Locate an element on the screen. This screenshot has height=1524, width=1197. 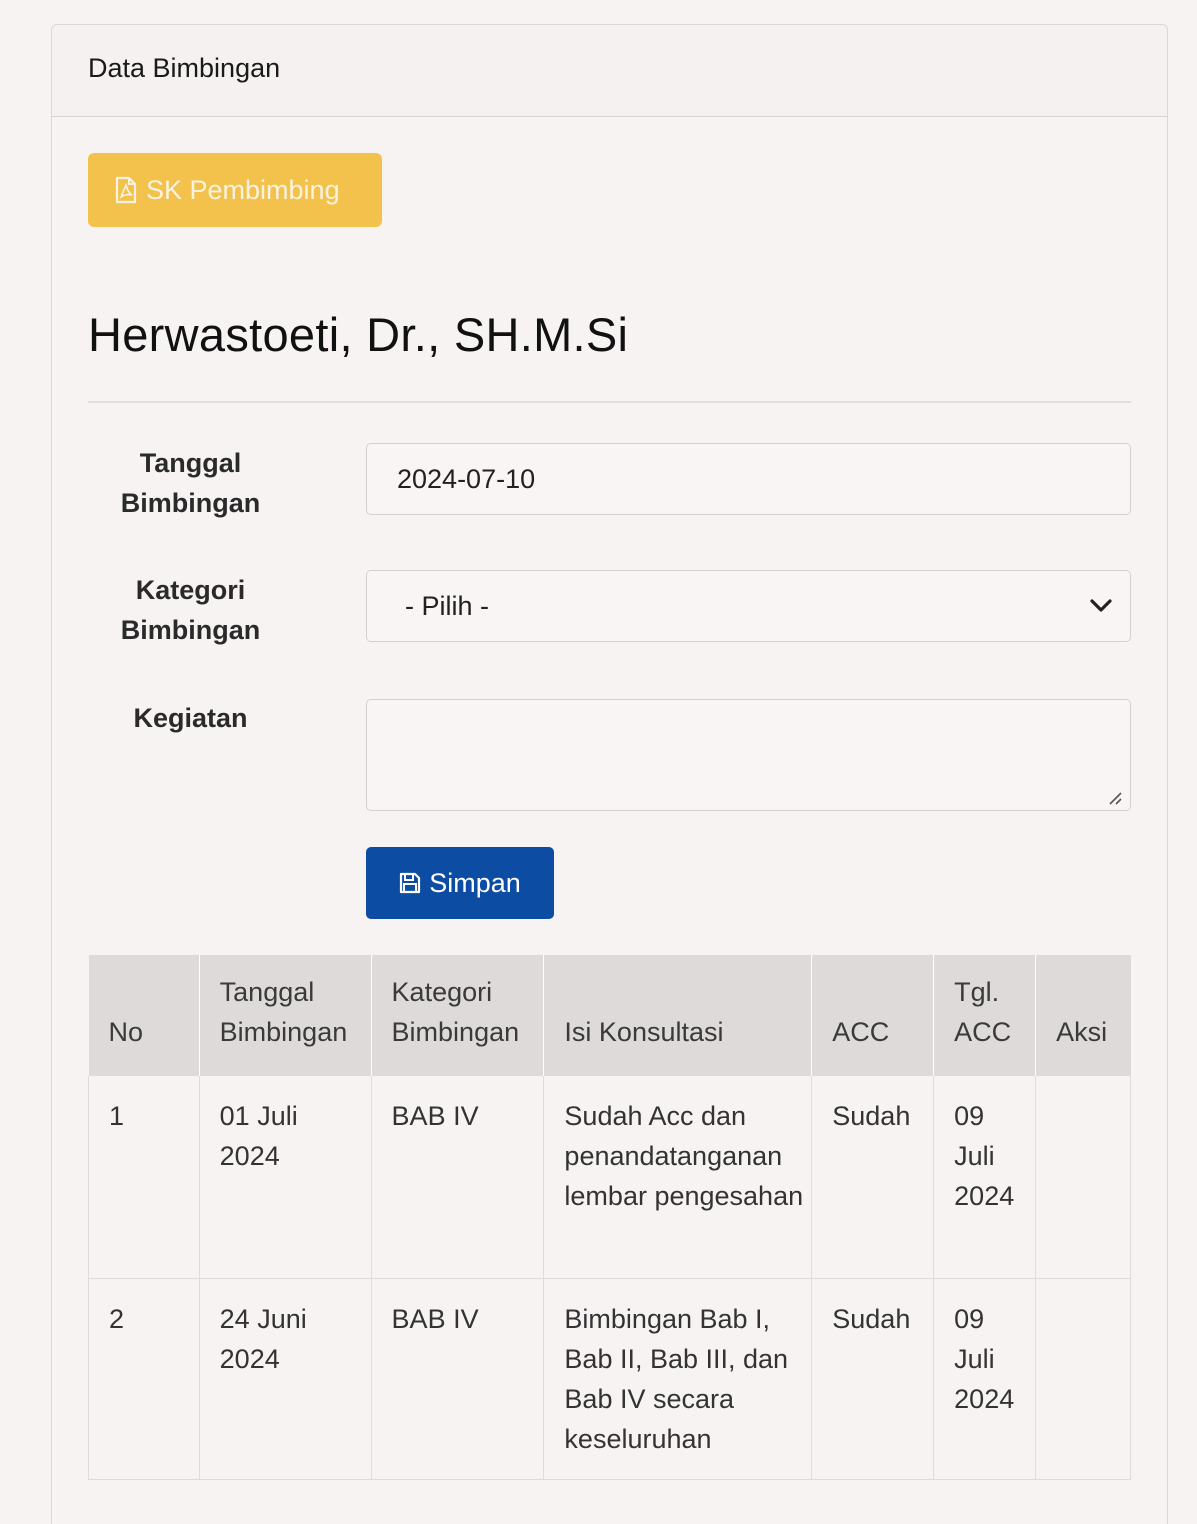
header-no: No is located at coordinates (144, 1015).